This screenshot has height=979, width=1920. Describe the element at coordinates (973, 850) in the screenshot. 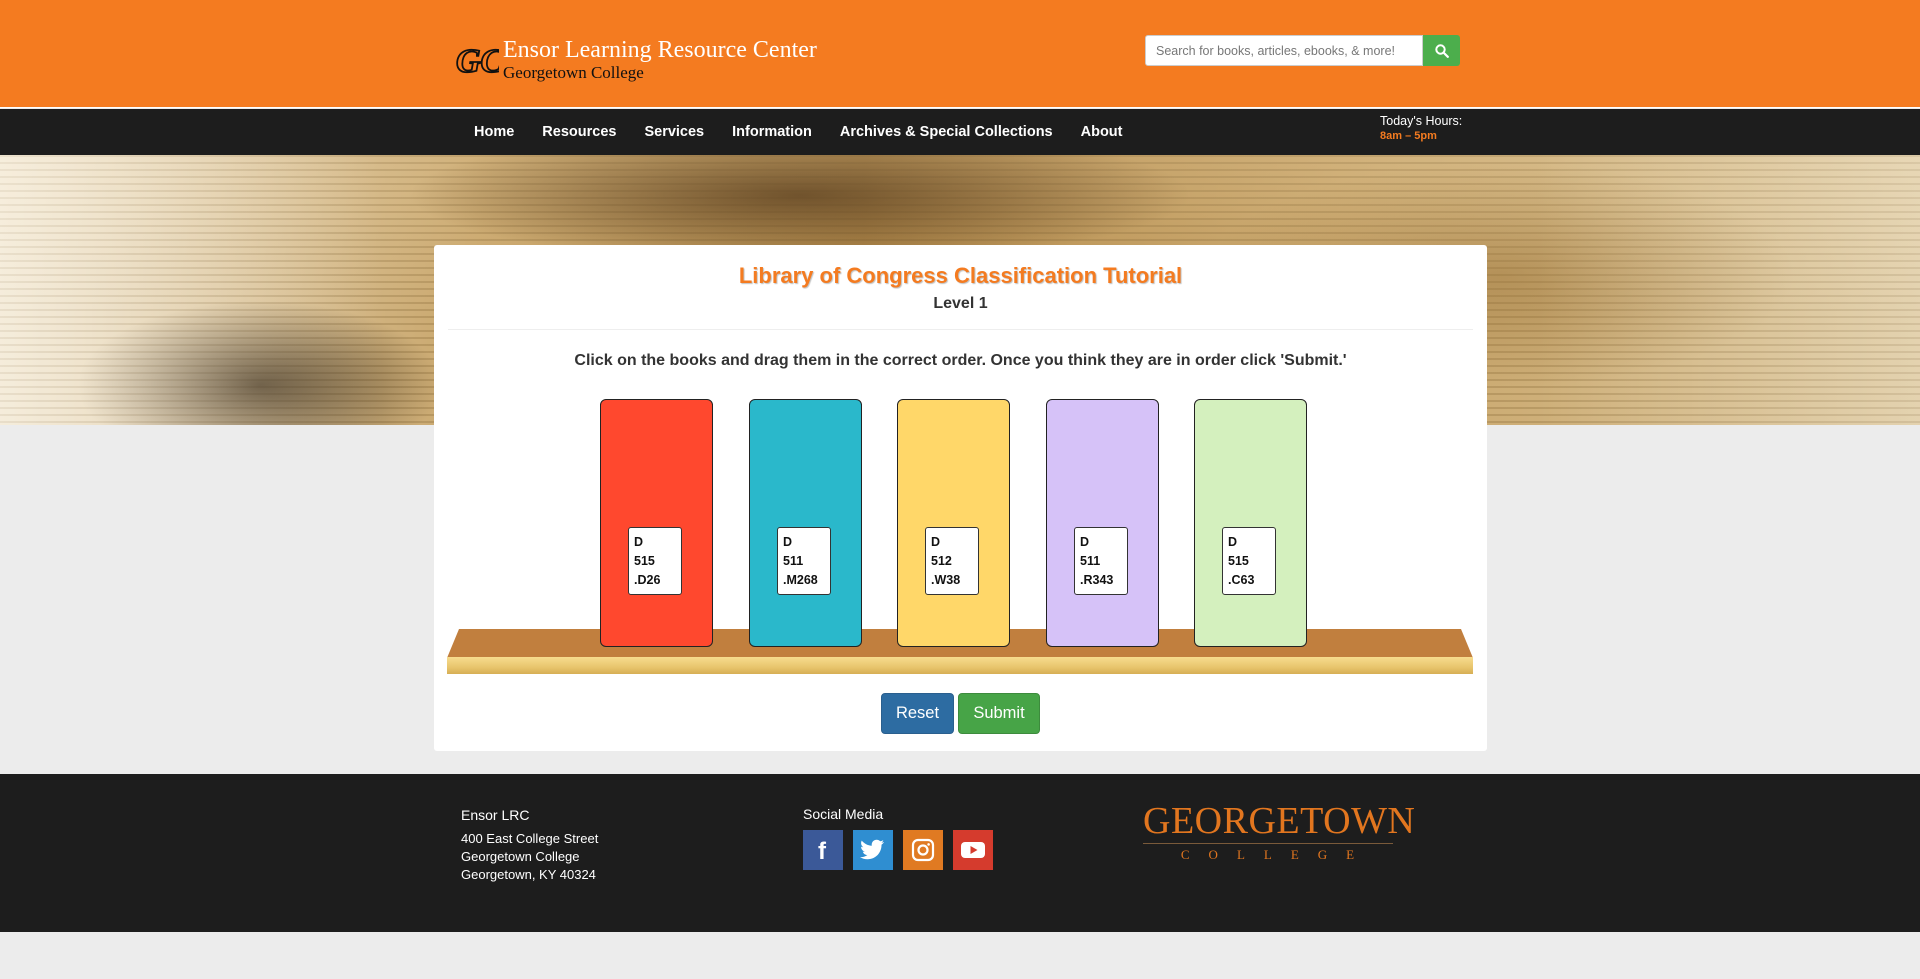

I see `youtube-icon` at that location.